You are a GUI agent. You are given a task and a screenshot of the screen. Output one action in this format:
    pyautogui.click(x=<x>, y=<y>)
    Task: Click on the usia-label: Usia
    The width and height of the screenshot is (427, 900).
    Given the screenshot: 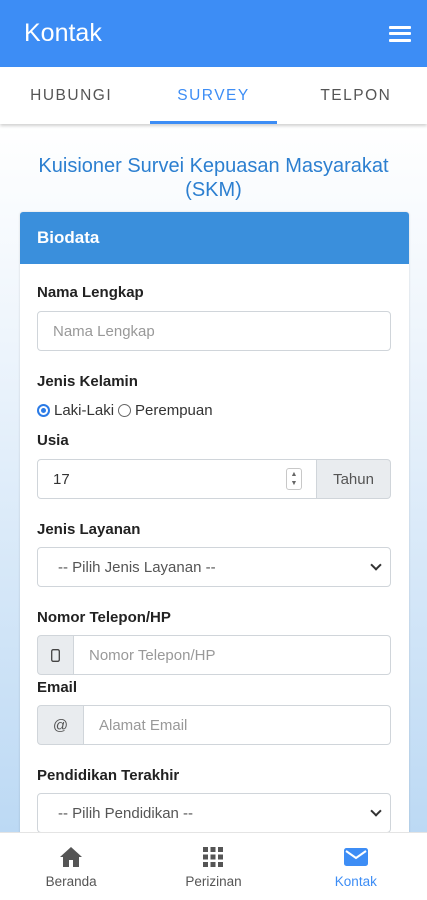 What is the action you would take?
    pyautogui.click(x=53, y=440)
    